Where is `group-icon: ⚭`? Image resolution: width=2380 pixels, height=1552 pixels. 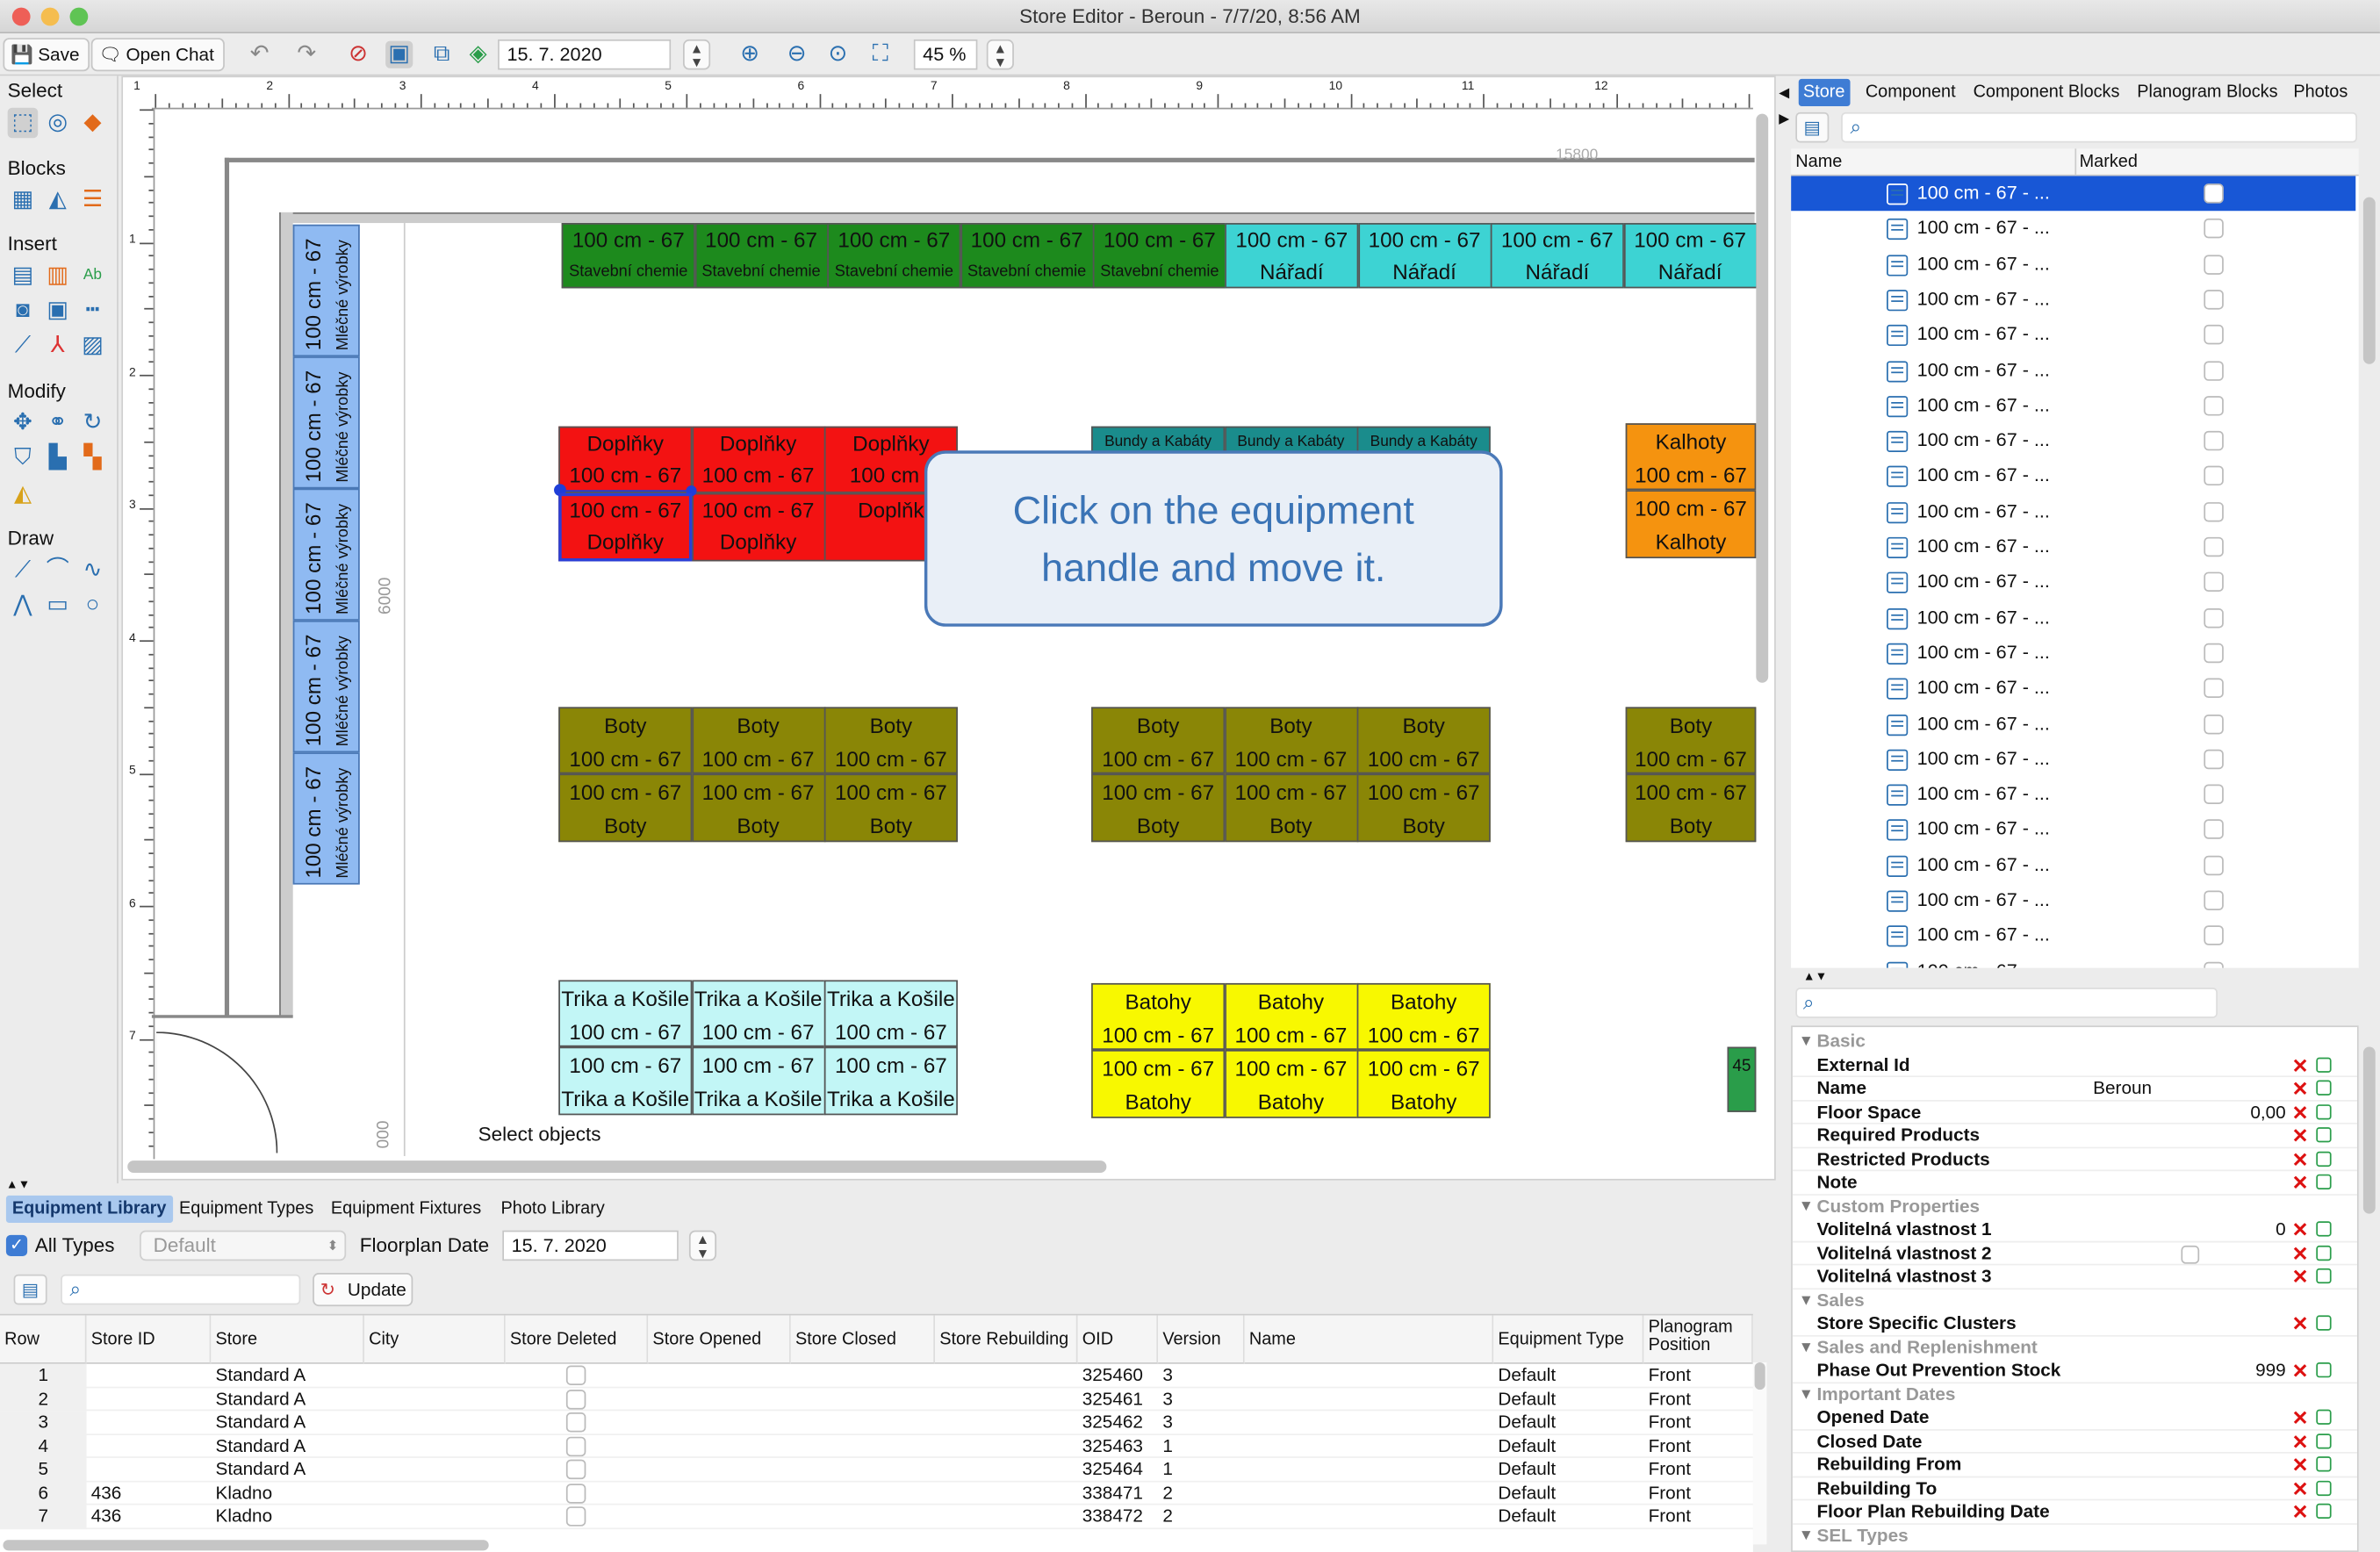 group-icon: ⚭ is located at coordinates (57, 423).